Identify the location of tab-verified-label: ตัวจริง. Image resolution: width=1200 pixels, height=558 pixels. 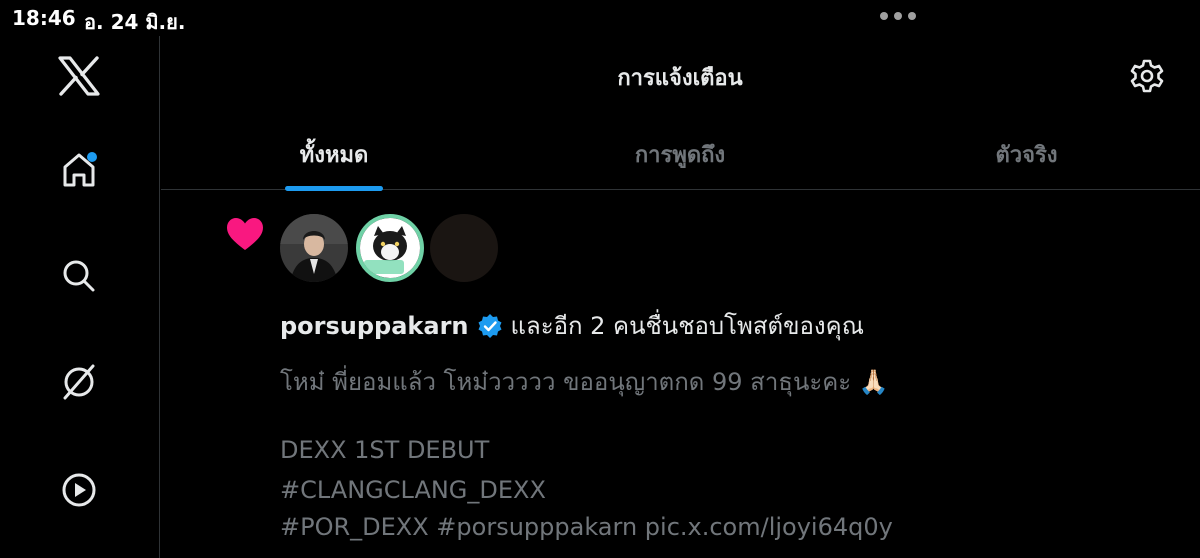
(1026, 155).